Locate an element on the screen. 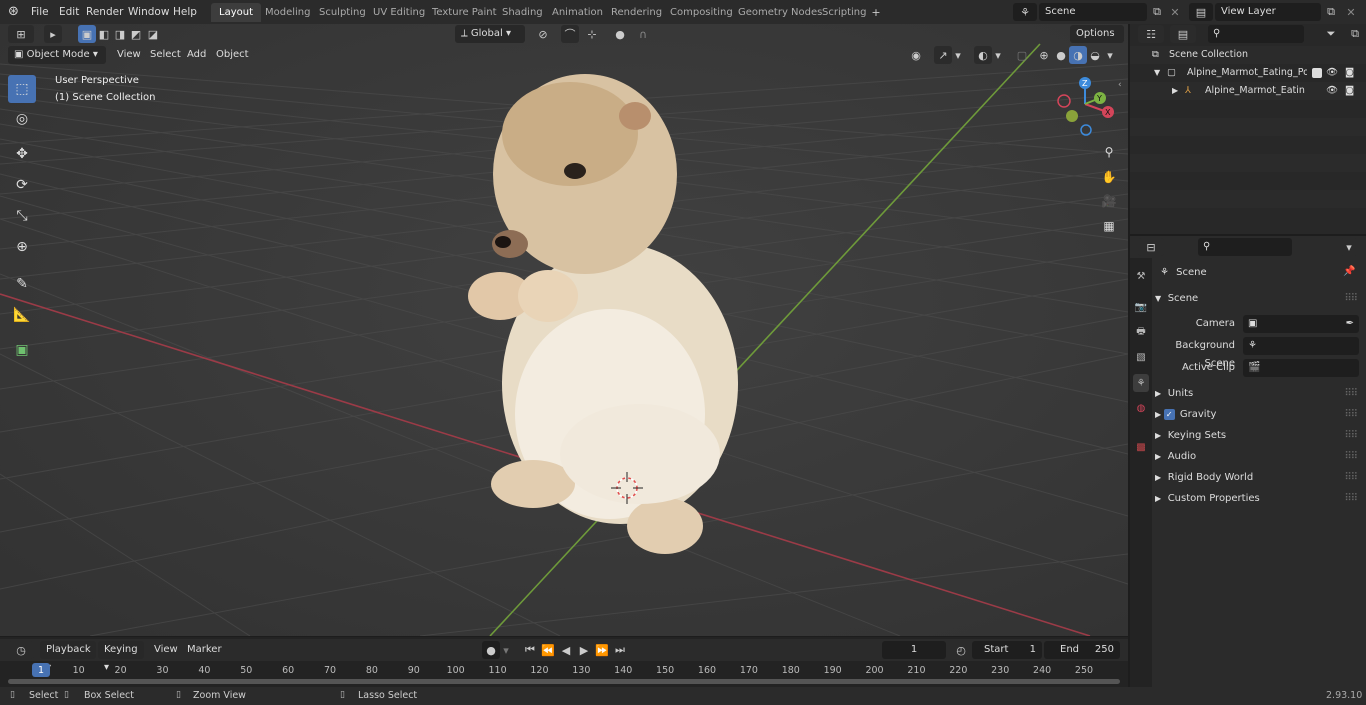 This screenshot has width=1366, height=705. properties-editor-type-icon: ⊟ is located at coordinates (1151, 247).